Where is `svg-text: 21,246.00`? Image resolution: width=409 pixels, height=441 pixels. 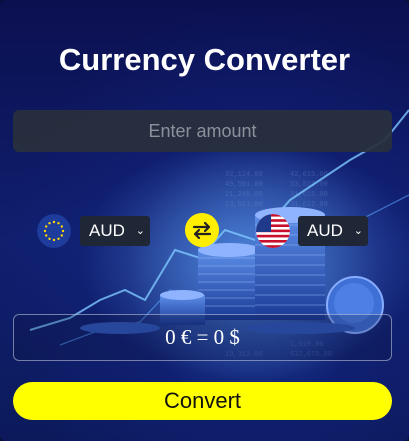 svg-text: 21,246.00 is located at coordinates (244, 195).